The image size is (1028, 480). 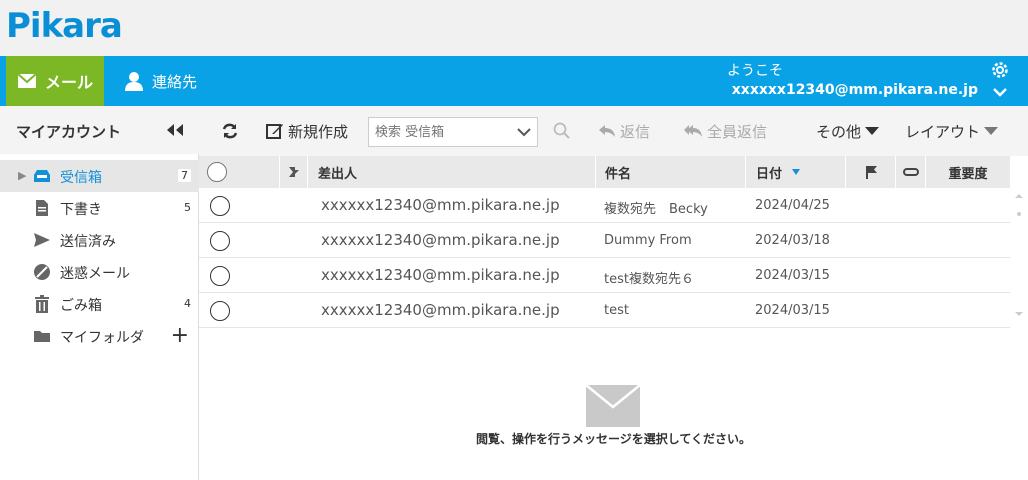 I want to click on trash-icon, so click(x=42, y=304).